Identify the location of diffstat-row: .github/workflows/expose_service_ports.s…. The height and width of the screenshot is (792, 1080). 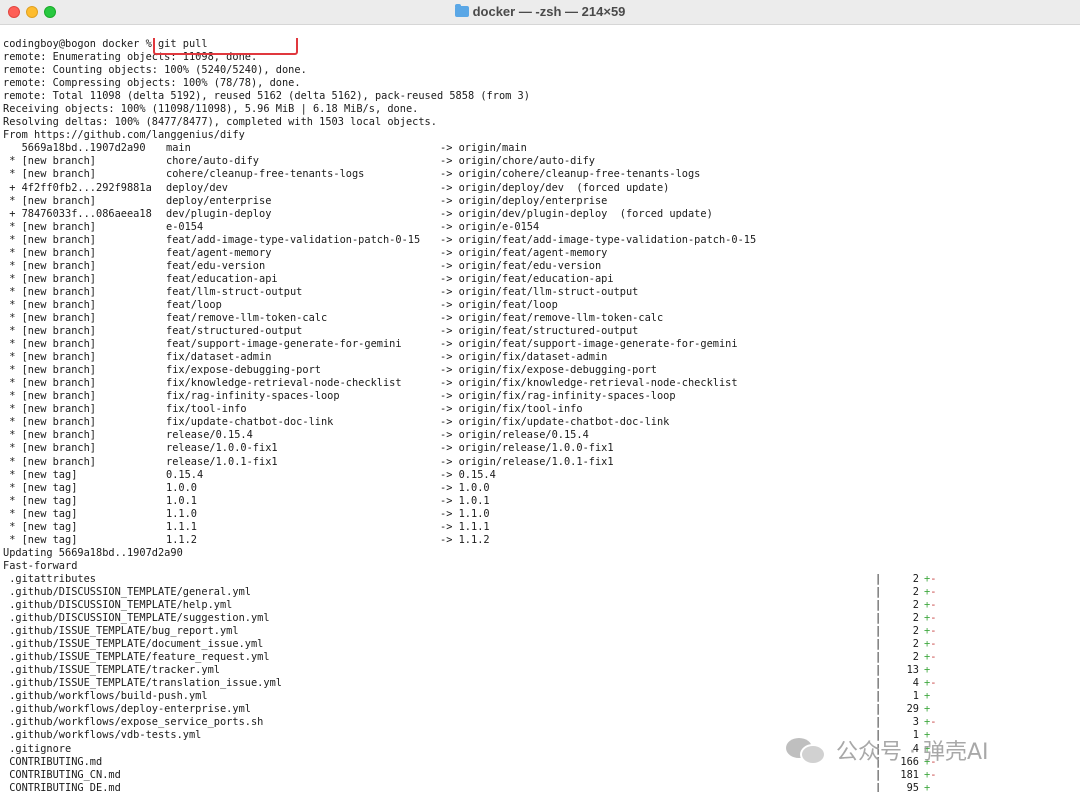
(541, 722).